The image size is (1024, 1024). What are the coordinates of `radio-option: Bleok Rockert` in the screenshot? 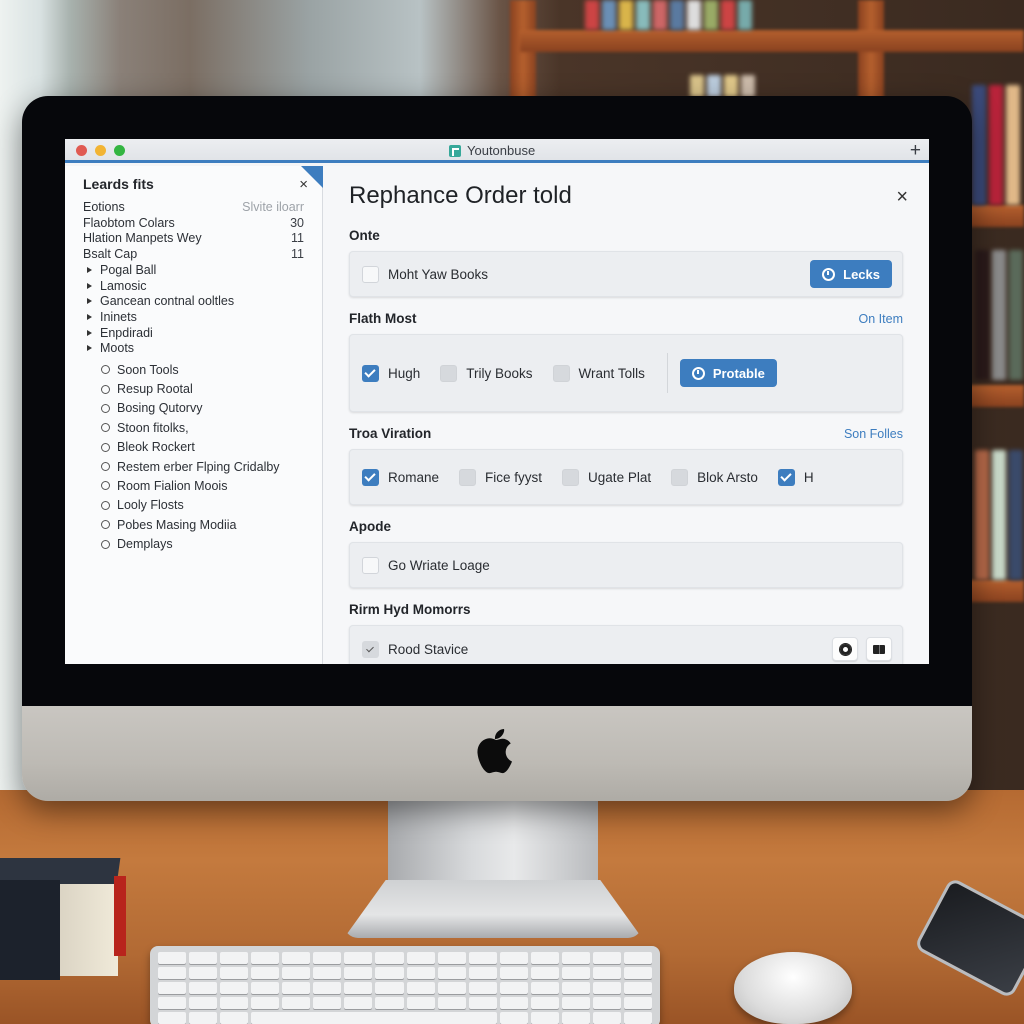 It's located at (202, 447).